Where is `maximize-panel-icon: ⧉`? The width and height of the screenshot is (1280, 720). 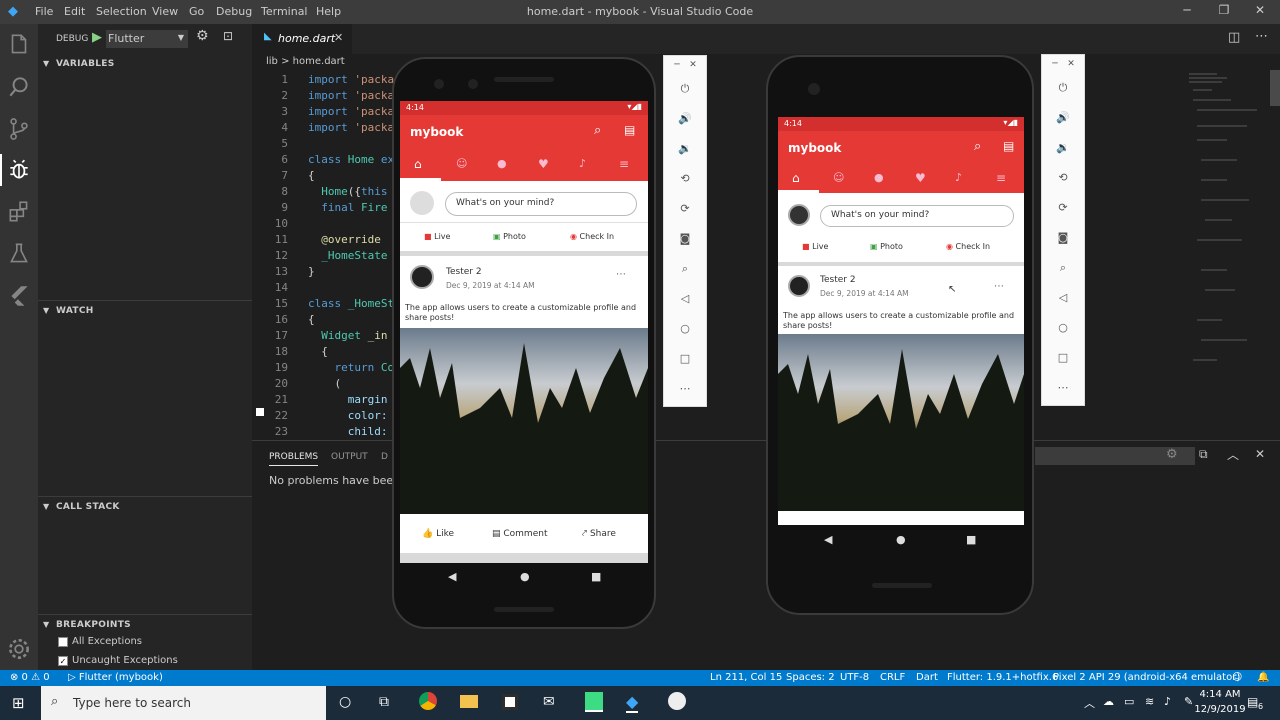
maximize-panel-icon: ⧉ is located at coordinates (1203, 454).